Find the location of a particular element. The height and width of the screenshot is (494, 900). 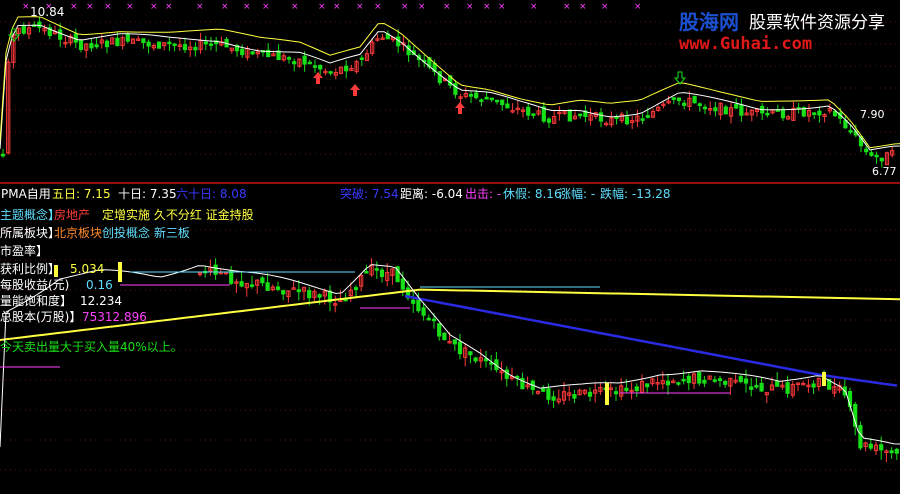

watermark-url: www.Guhai.com is located at coordinates (746, 44).